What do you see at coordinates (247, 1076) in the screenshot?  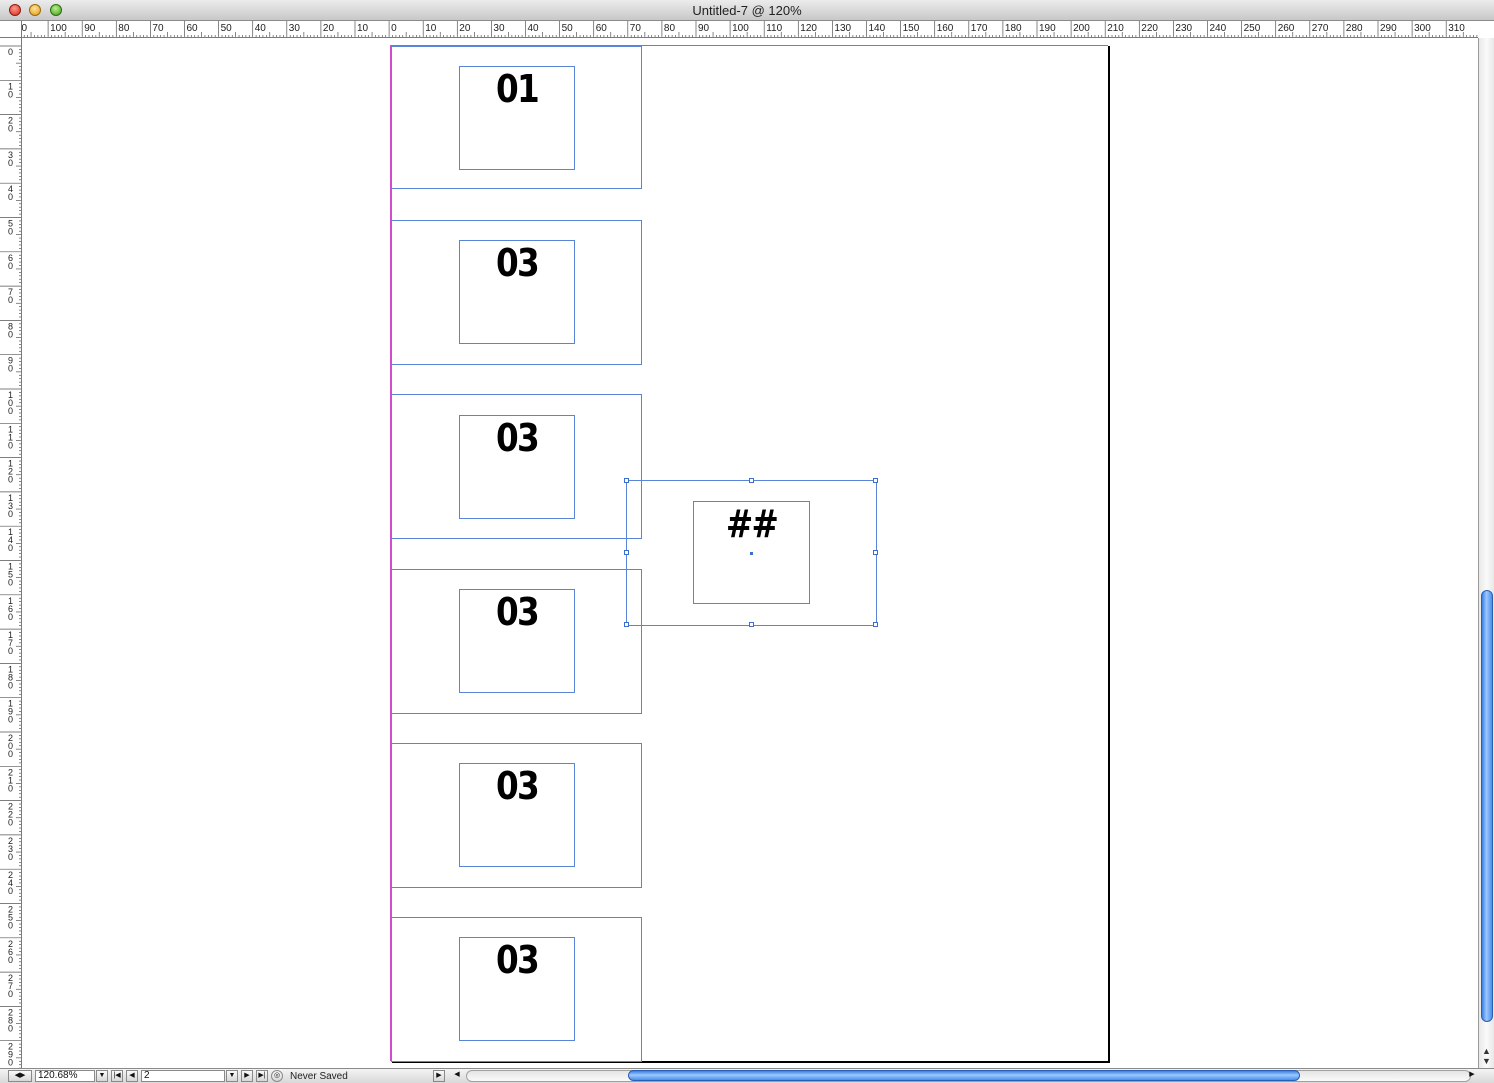 I see `next-page-button: ▶` at bounding box center [247, 1076].